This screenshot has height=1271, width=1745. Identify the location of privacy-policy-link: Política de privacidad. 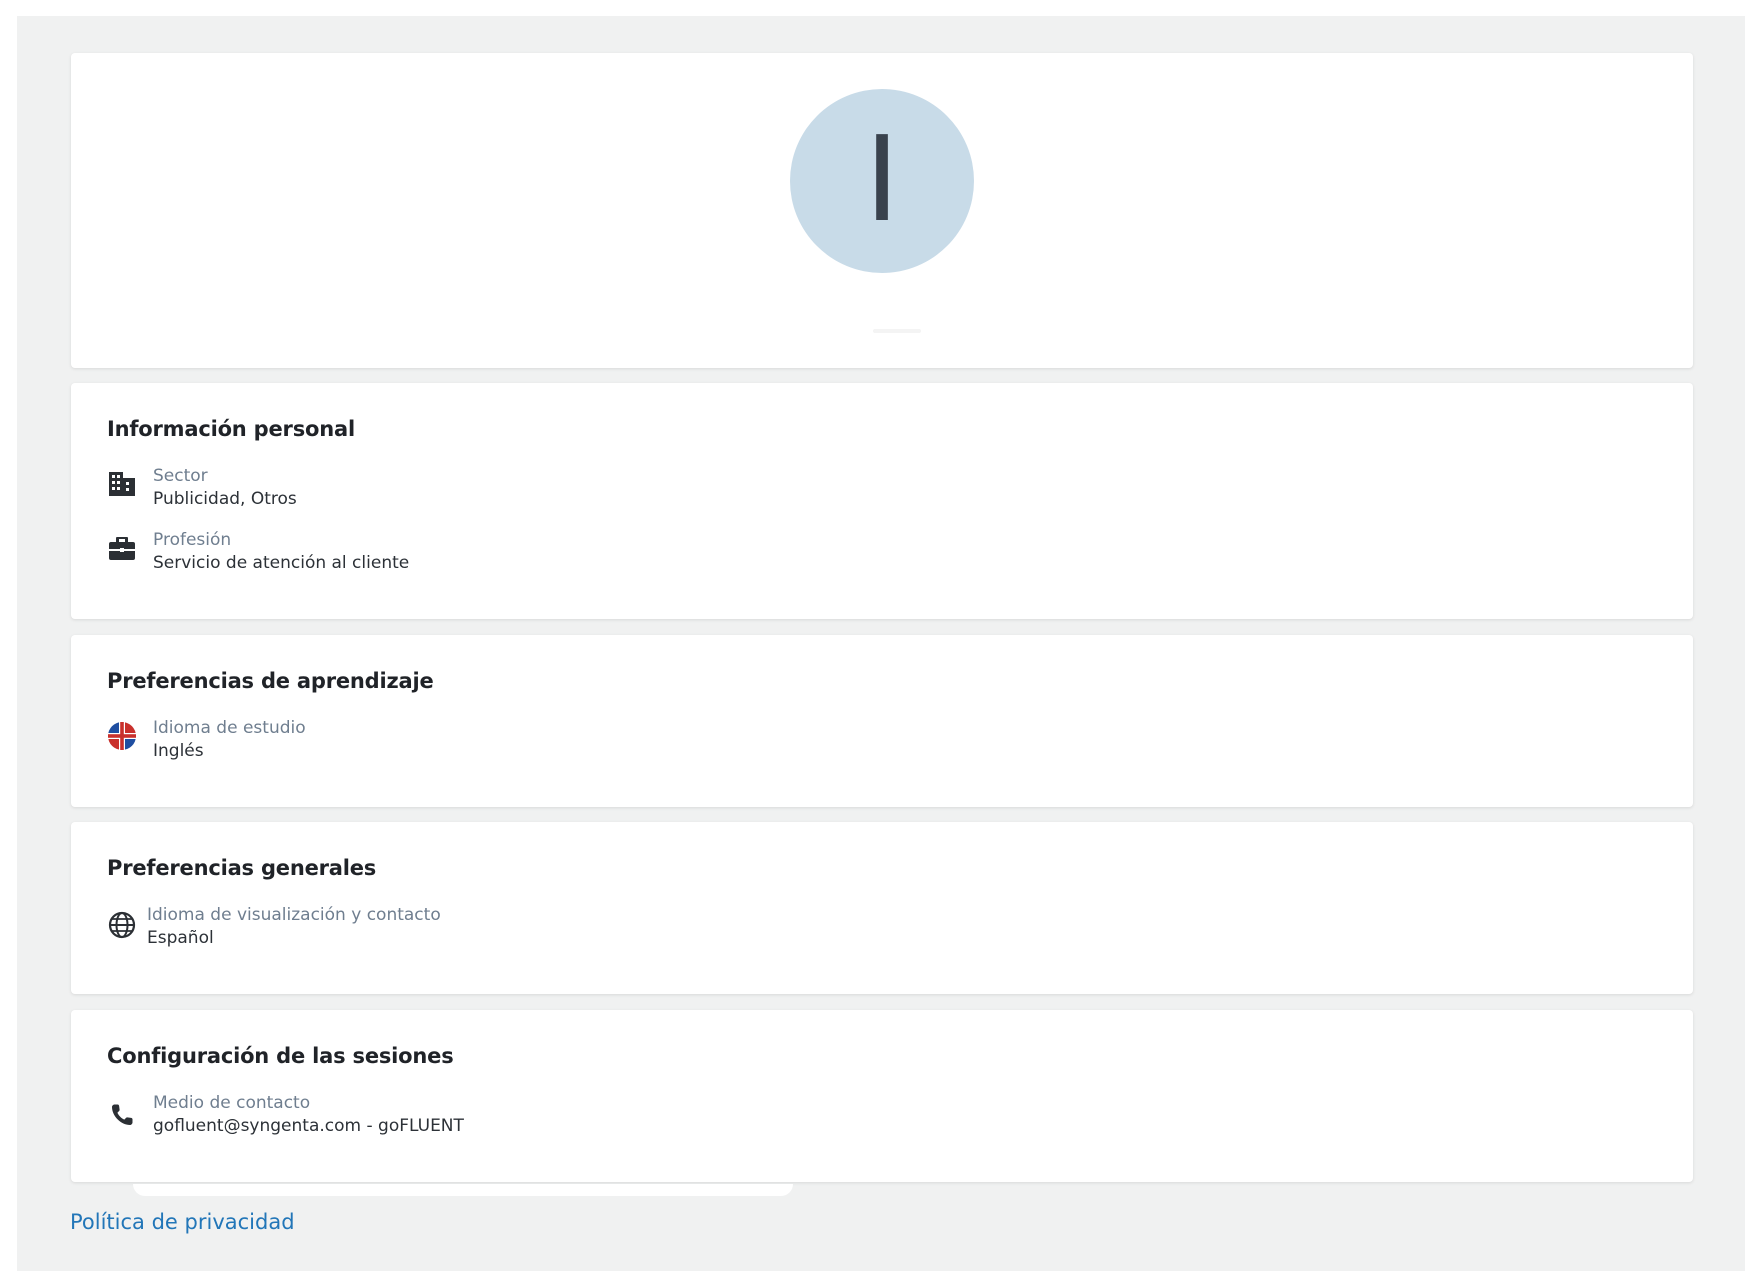
(182, 1222).